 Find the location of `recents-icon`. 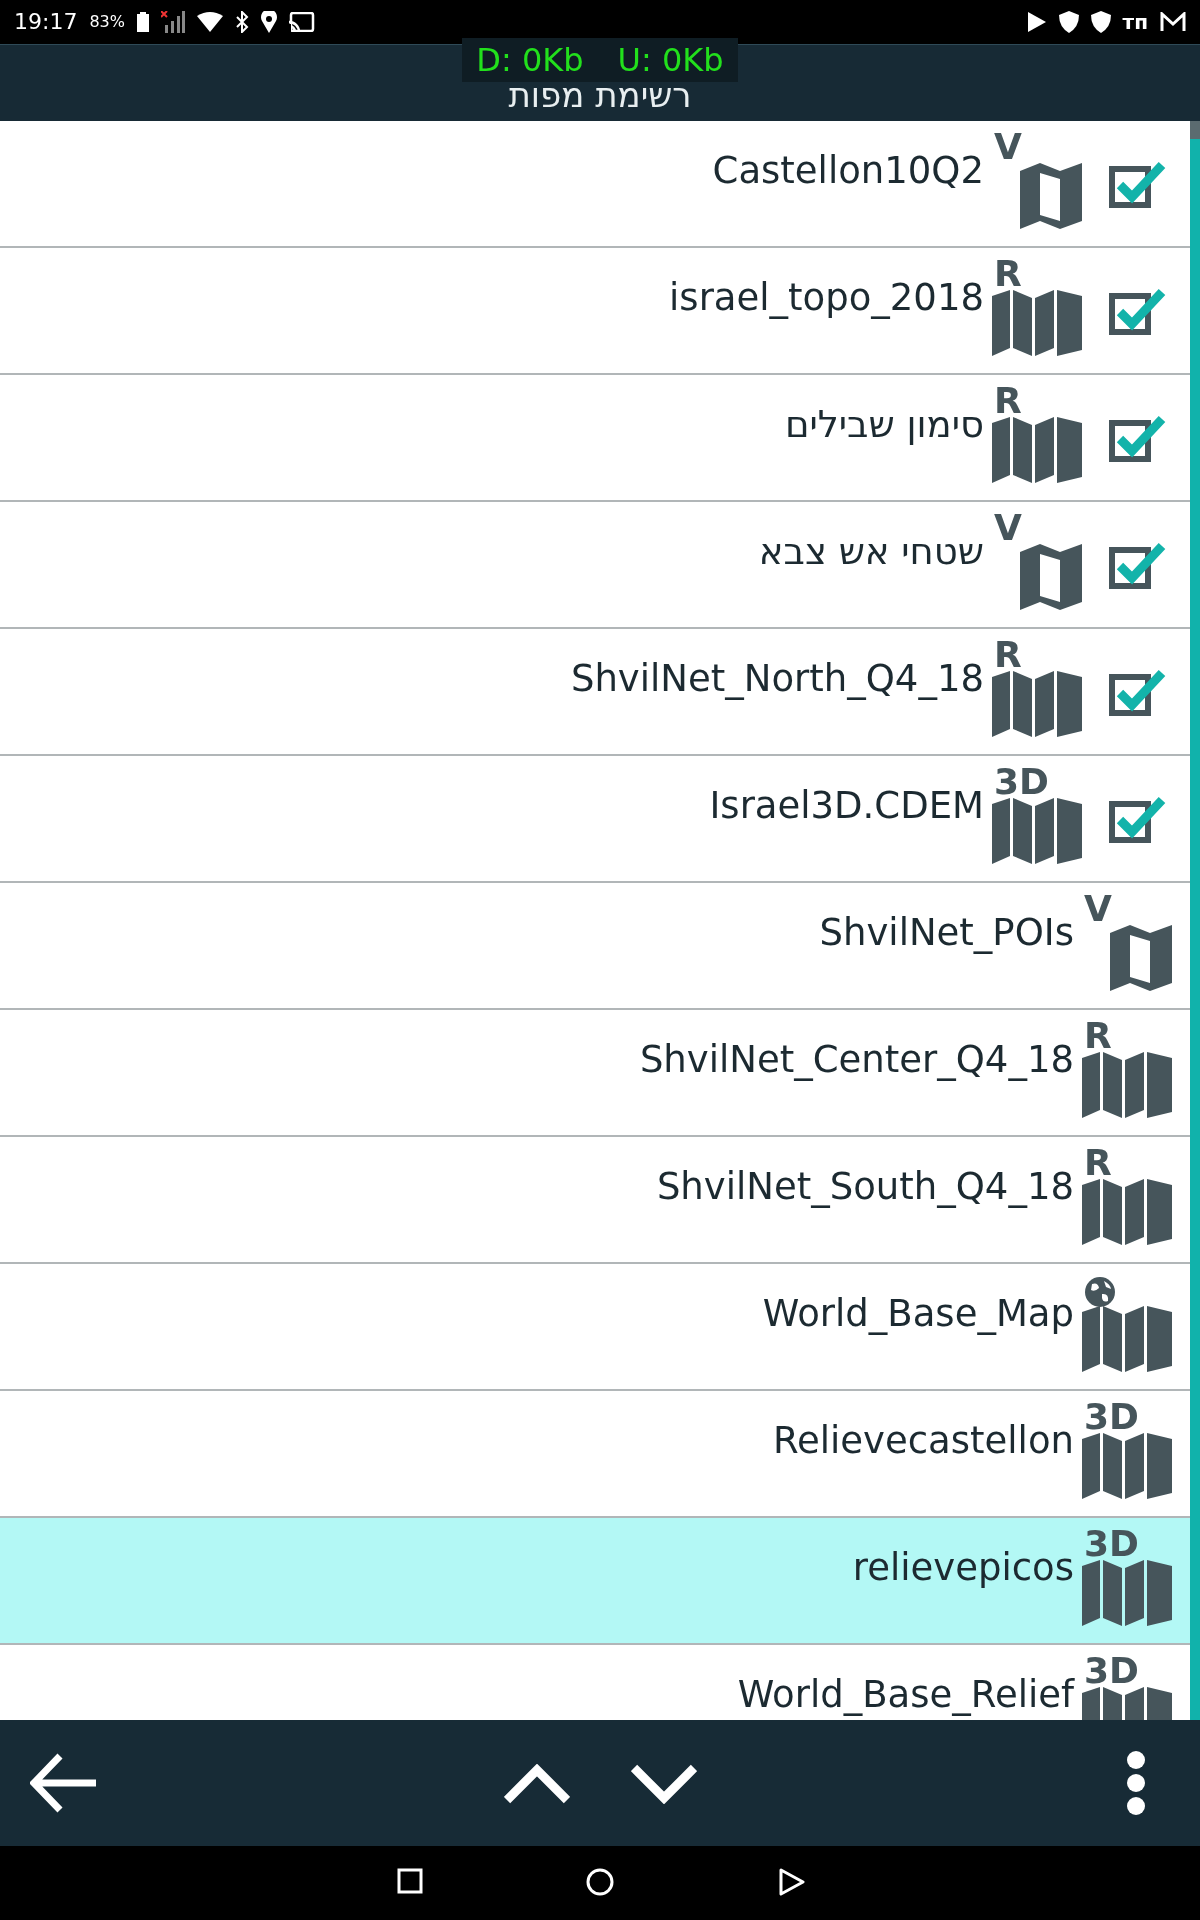

recents-icon is located at coordinates (410, 1881).